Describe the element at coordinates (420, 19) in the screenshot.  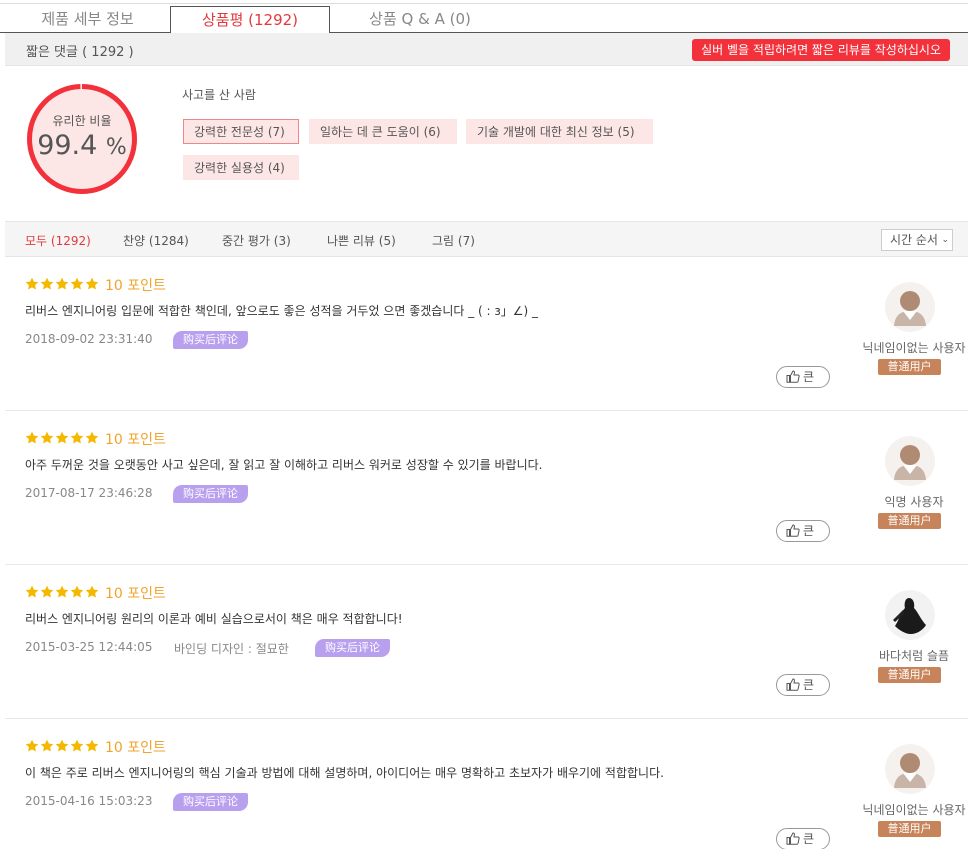
I see `tab-qa: 상품 Q & A (0)` at that location.